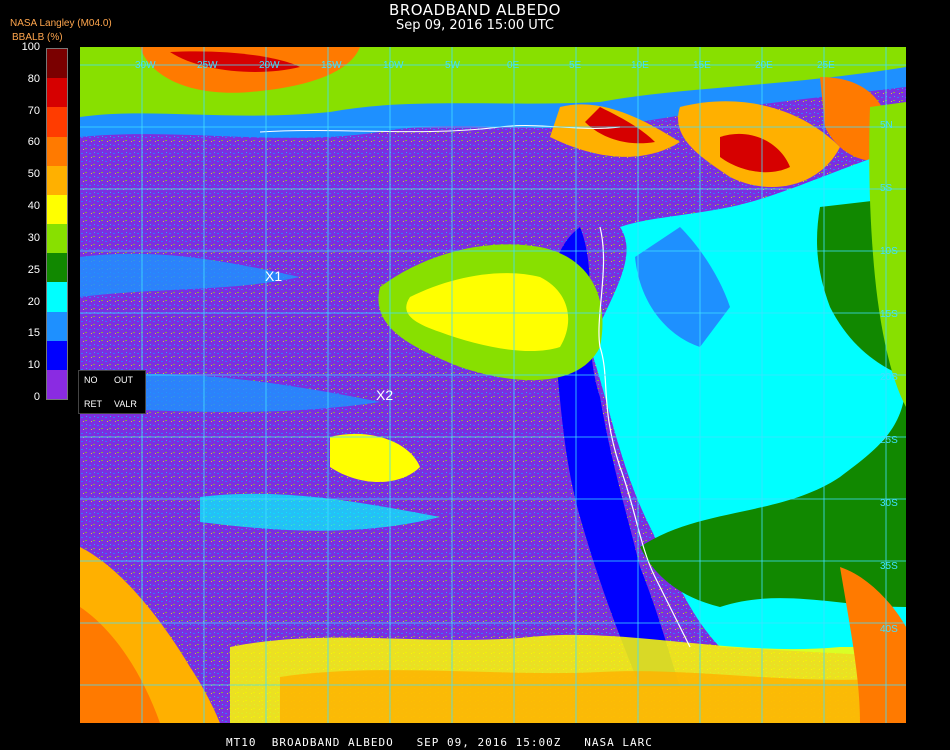  Describe the element at coordinates (889, 251) in the screenshot. I see `lat-label: 10S` at that location.